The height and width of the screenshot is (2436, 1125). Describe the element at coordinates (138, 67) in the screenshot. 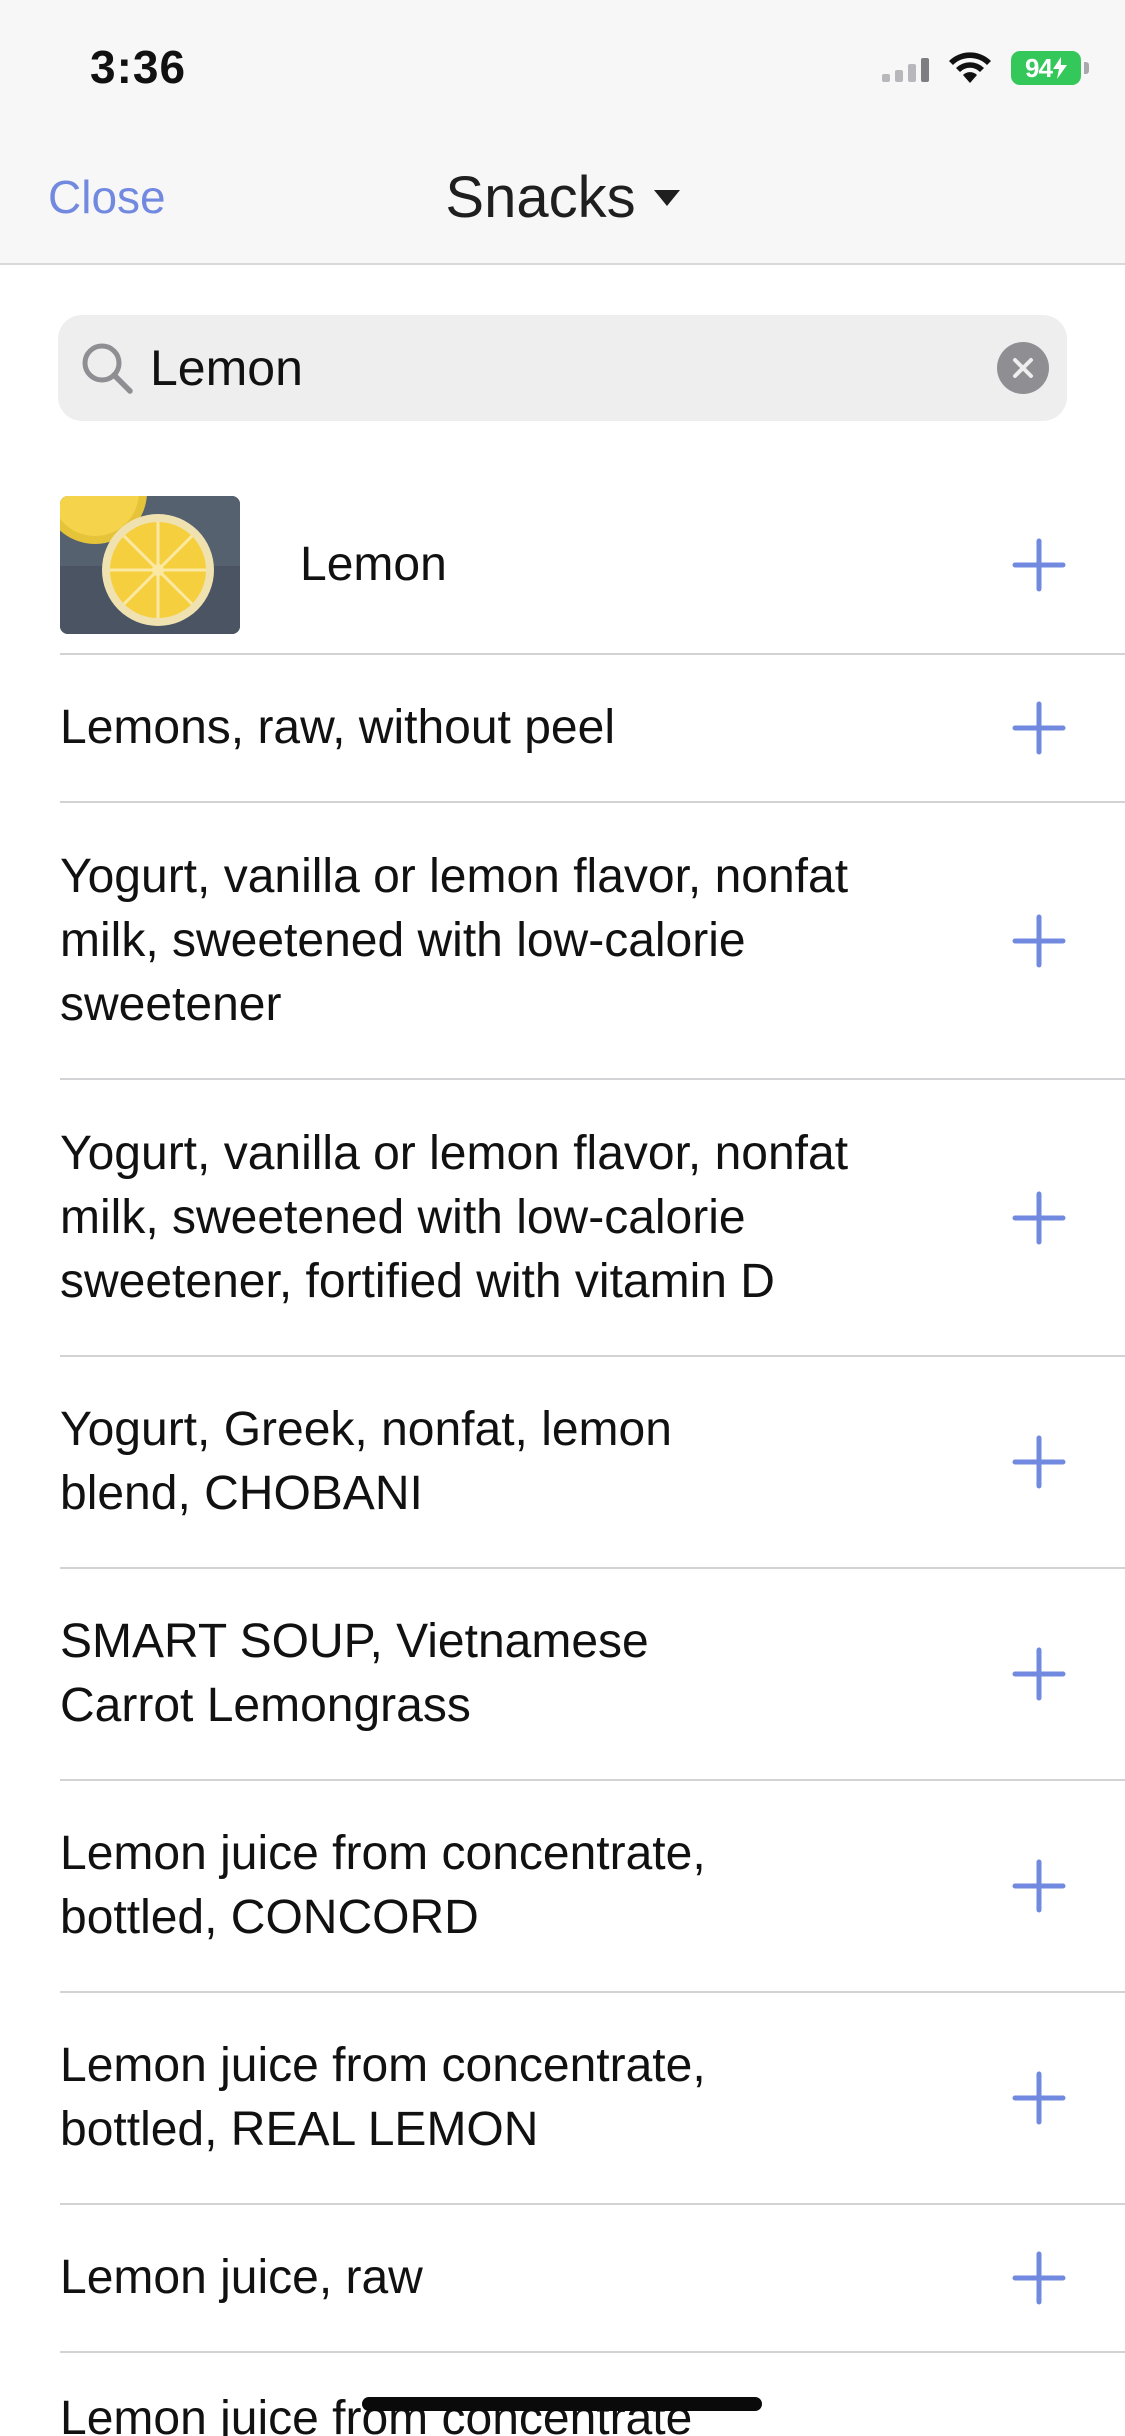

I see `status-time: 3:36` at that location.